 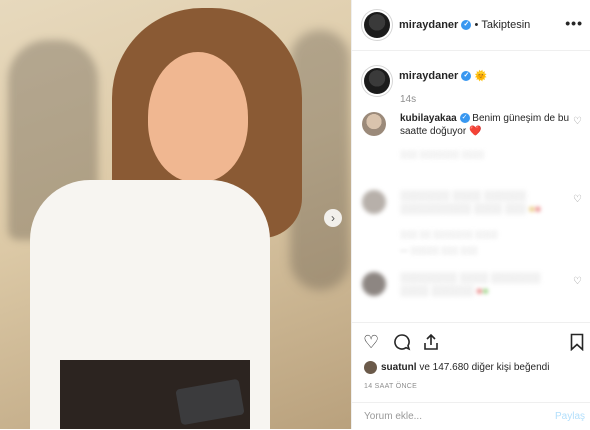 I want to click on more-icon: •••, so click(x=574, y=23).